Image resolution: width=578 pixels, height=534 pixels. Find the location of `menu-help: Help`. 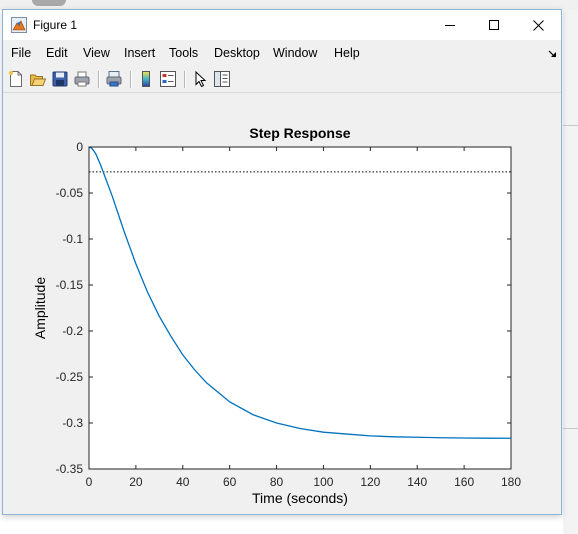

menu-help: Help is located at coordinates (347, 53).